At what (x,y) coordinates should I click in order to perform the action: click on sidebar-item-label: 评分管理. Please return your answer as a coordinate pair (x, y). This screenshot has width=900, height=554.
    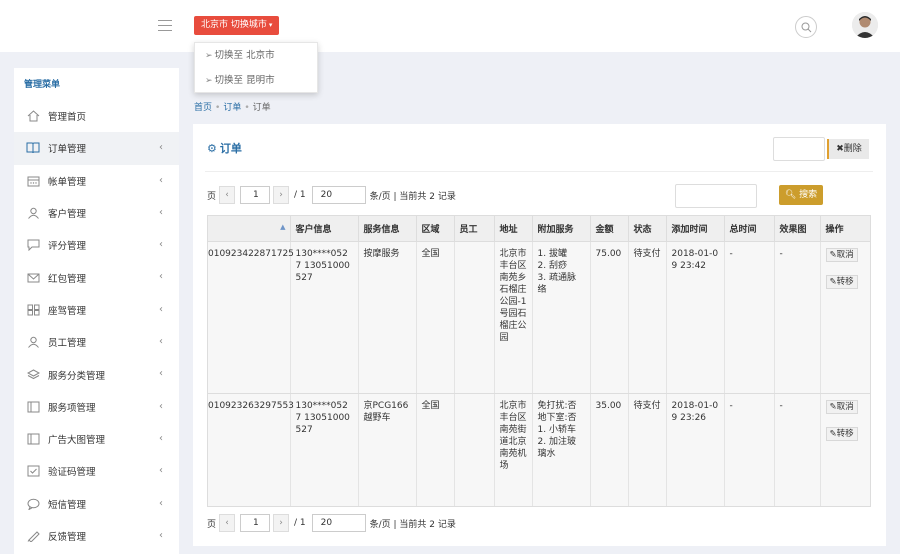
    Looking at the image, I should click on (67, 247).